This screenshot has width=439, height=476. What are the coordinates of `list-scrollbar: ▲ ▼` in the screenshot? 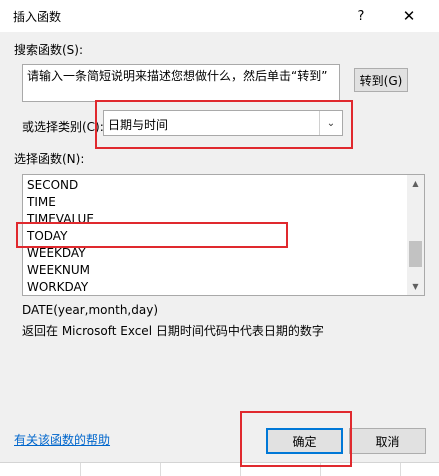 It's located at (415, 235).